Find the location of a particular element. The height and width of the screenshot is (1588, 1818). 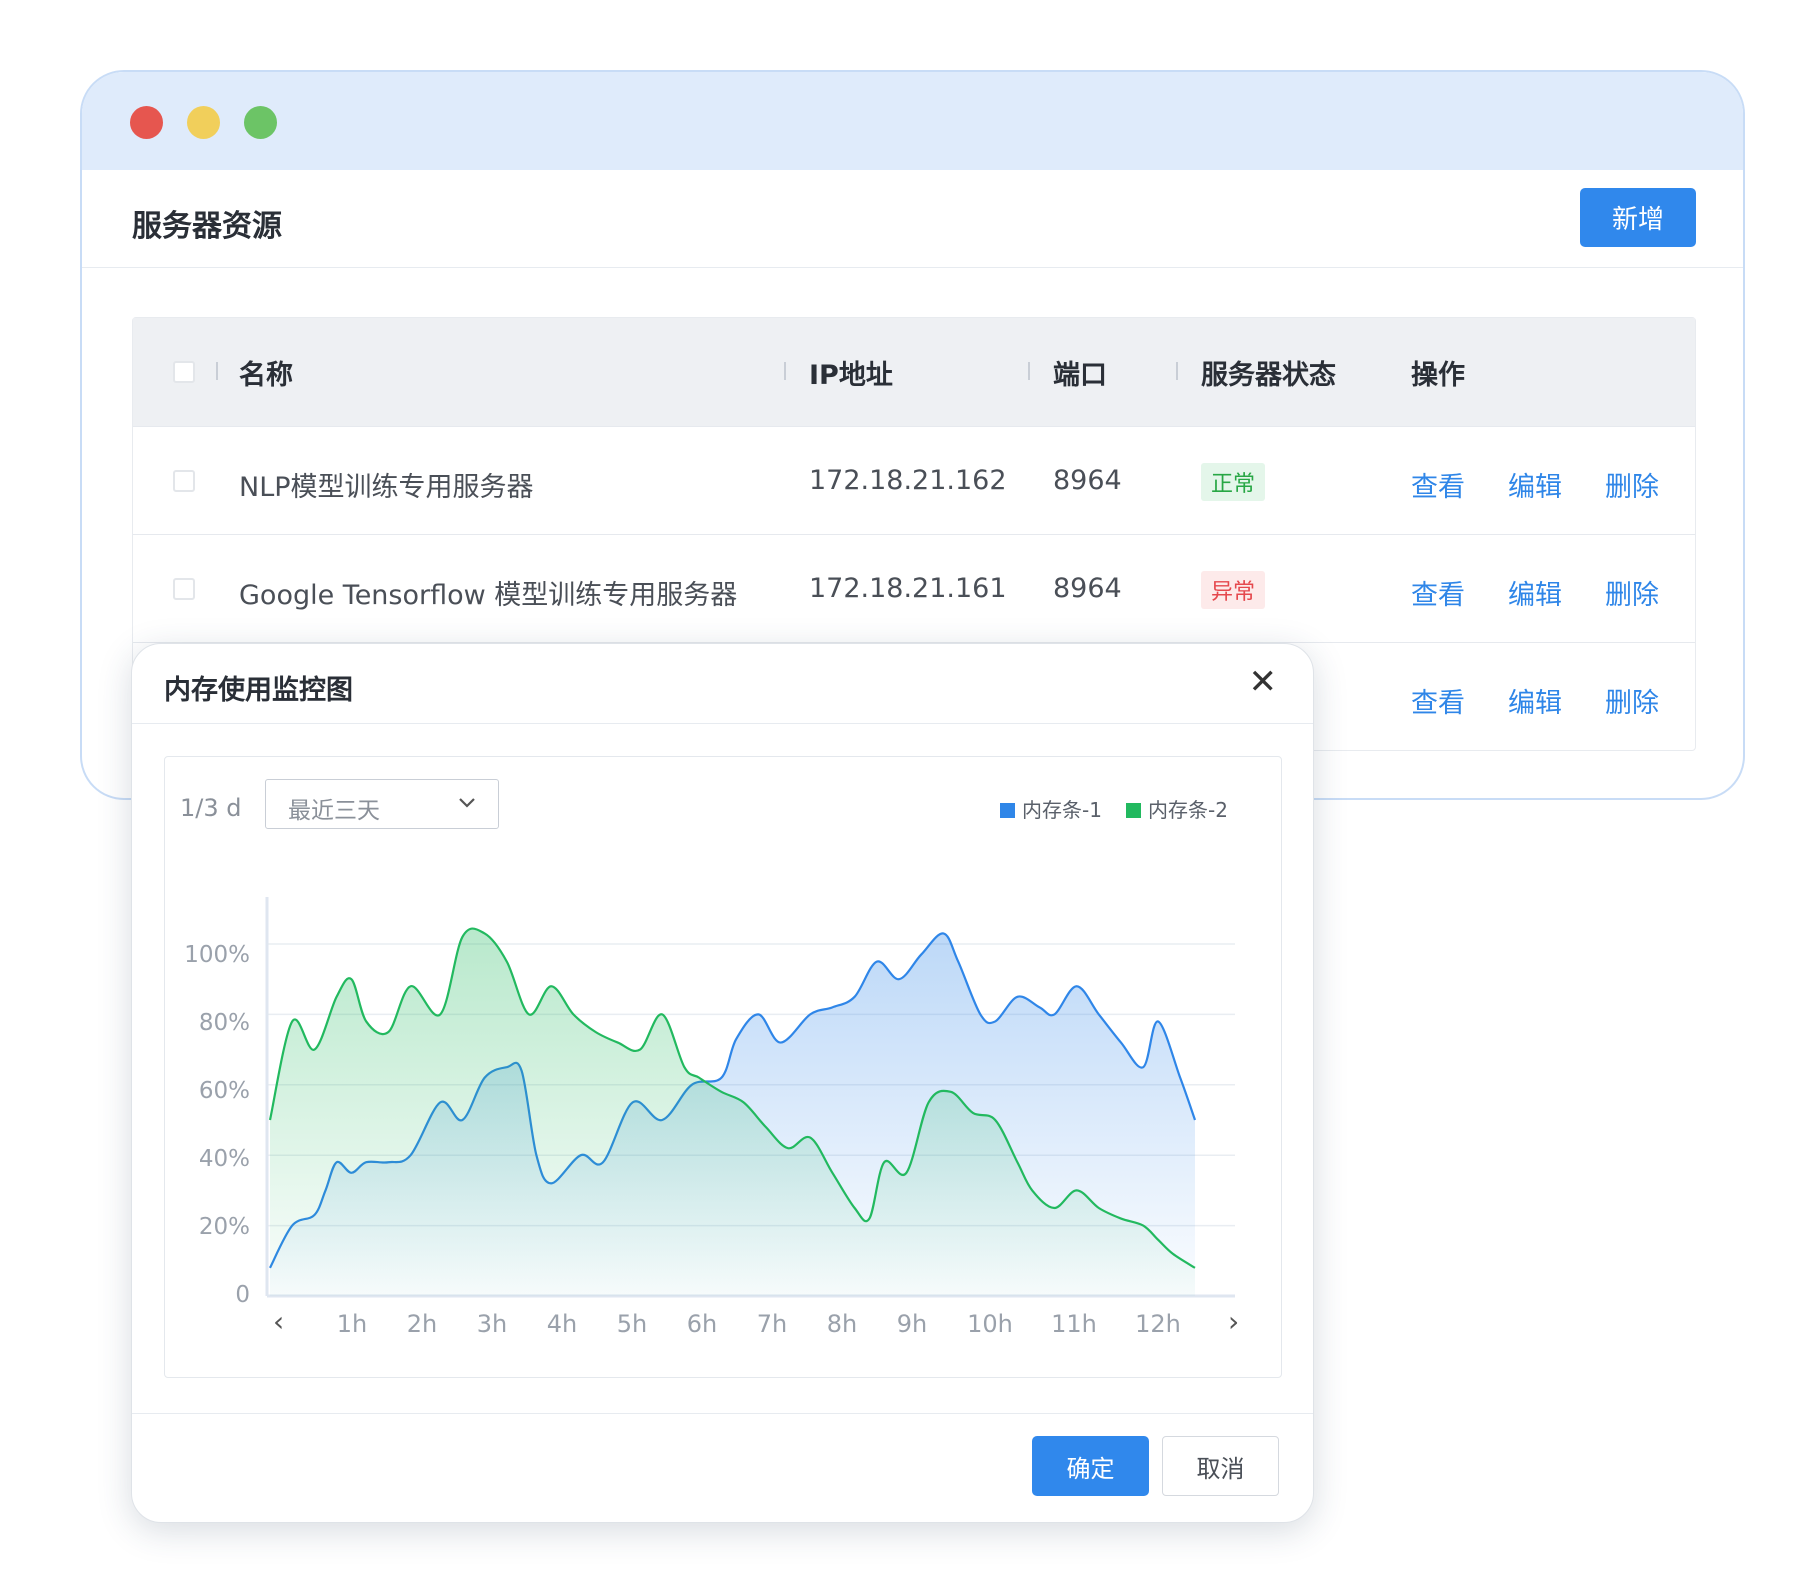

page-header: 服务器资源 新增 is located at coordinates (912, 219).